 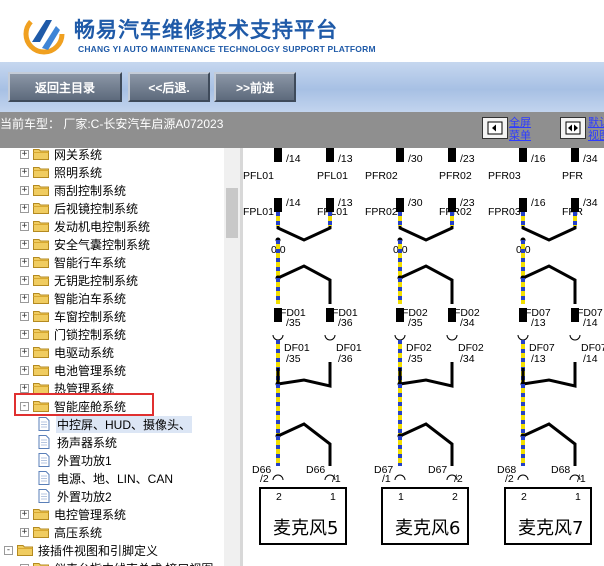 What do you see at coordinates (455, 176) in the screenshot?
I see `connector-label: PFR02` at bounding box center [455, 176].